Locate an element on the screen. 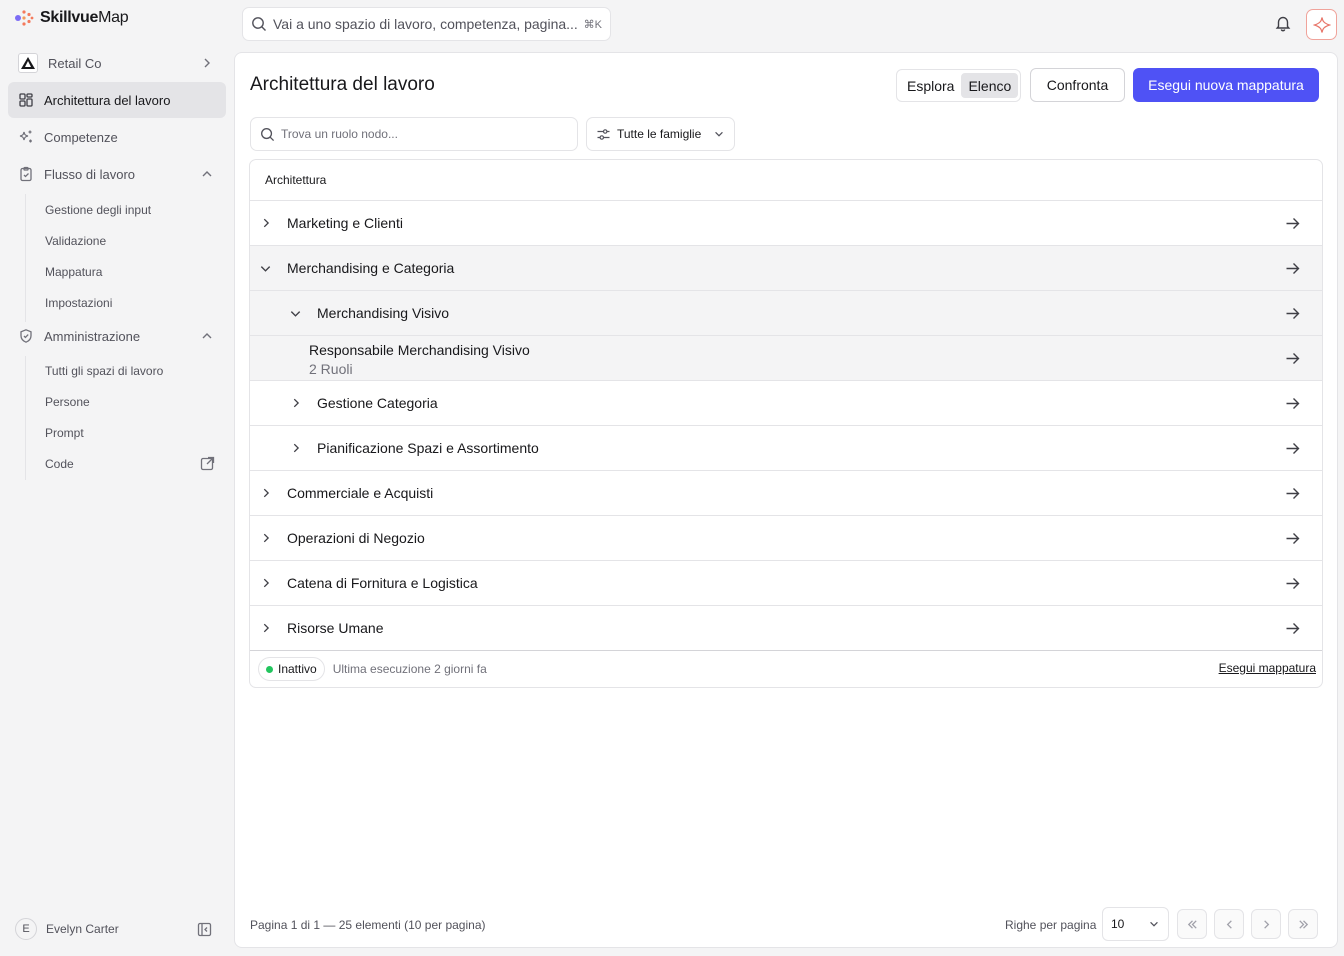 This screenshot has width=1344, height=956. sidebar-subitem-validation: Validazione is located at coordinates (75, 241).